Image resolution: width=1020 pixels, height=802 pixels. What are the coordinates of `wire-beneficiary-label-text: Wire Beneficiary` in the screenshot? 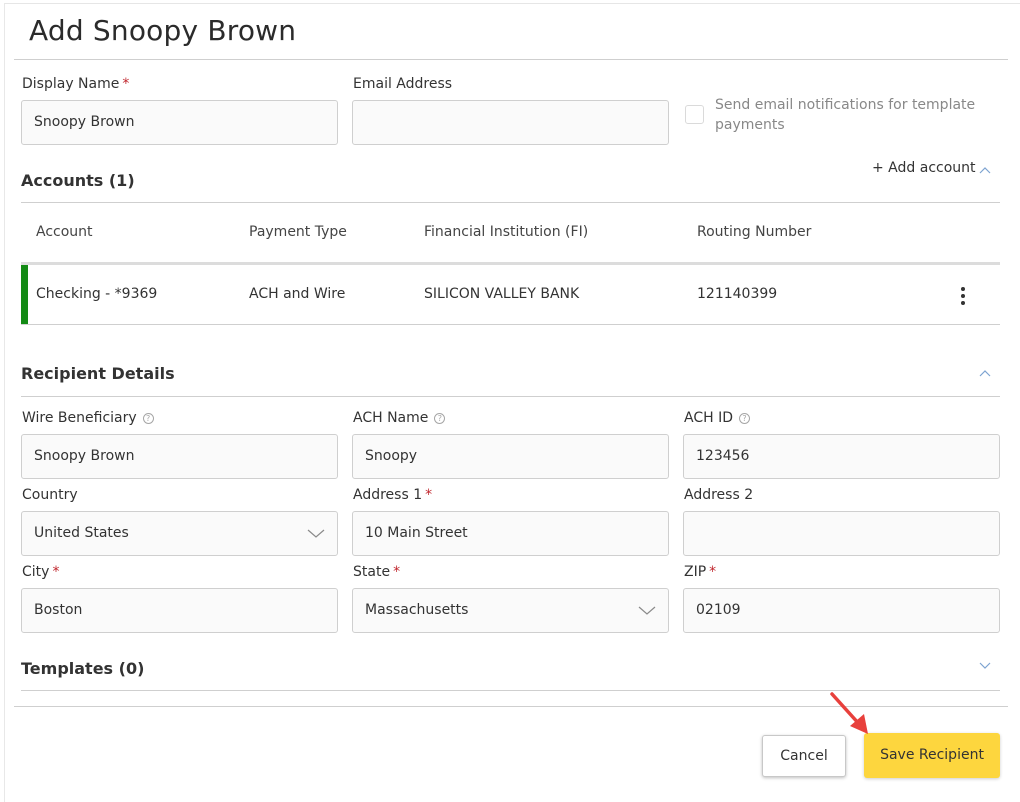 It's located at (79, 418).